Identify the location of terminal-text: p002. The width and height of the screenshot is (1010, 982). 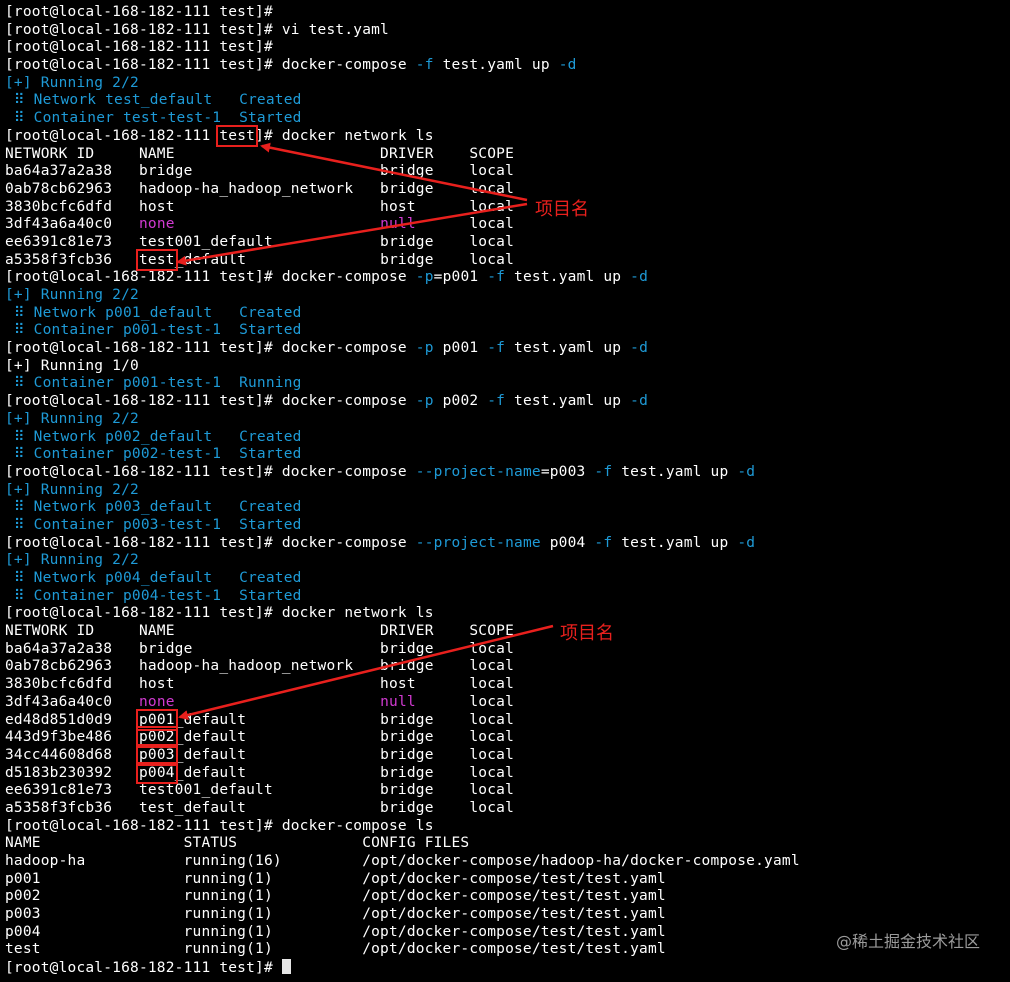
(460, 401).